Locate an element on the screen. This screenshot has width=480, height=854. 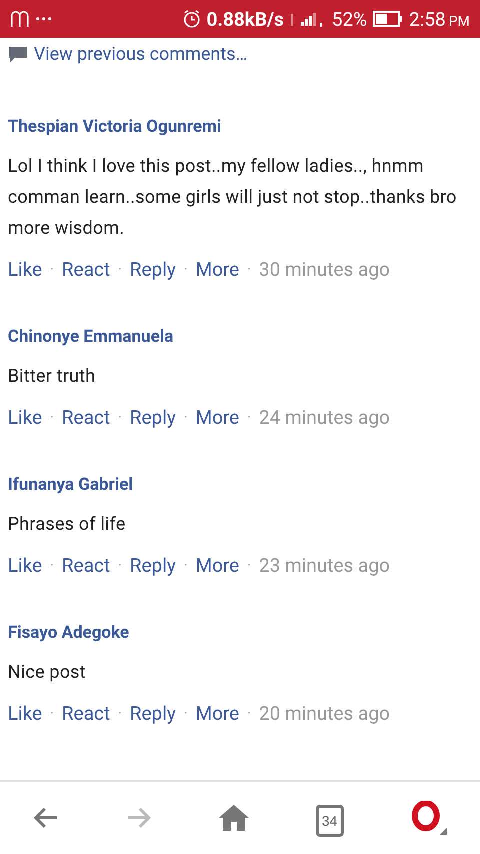
author-name: Fisayo Adegoke is located at coordinates (69, 633).